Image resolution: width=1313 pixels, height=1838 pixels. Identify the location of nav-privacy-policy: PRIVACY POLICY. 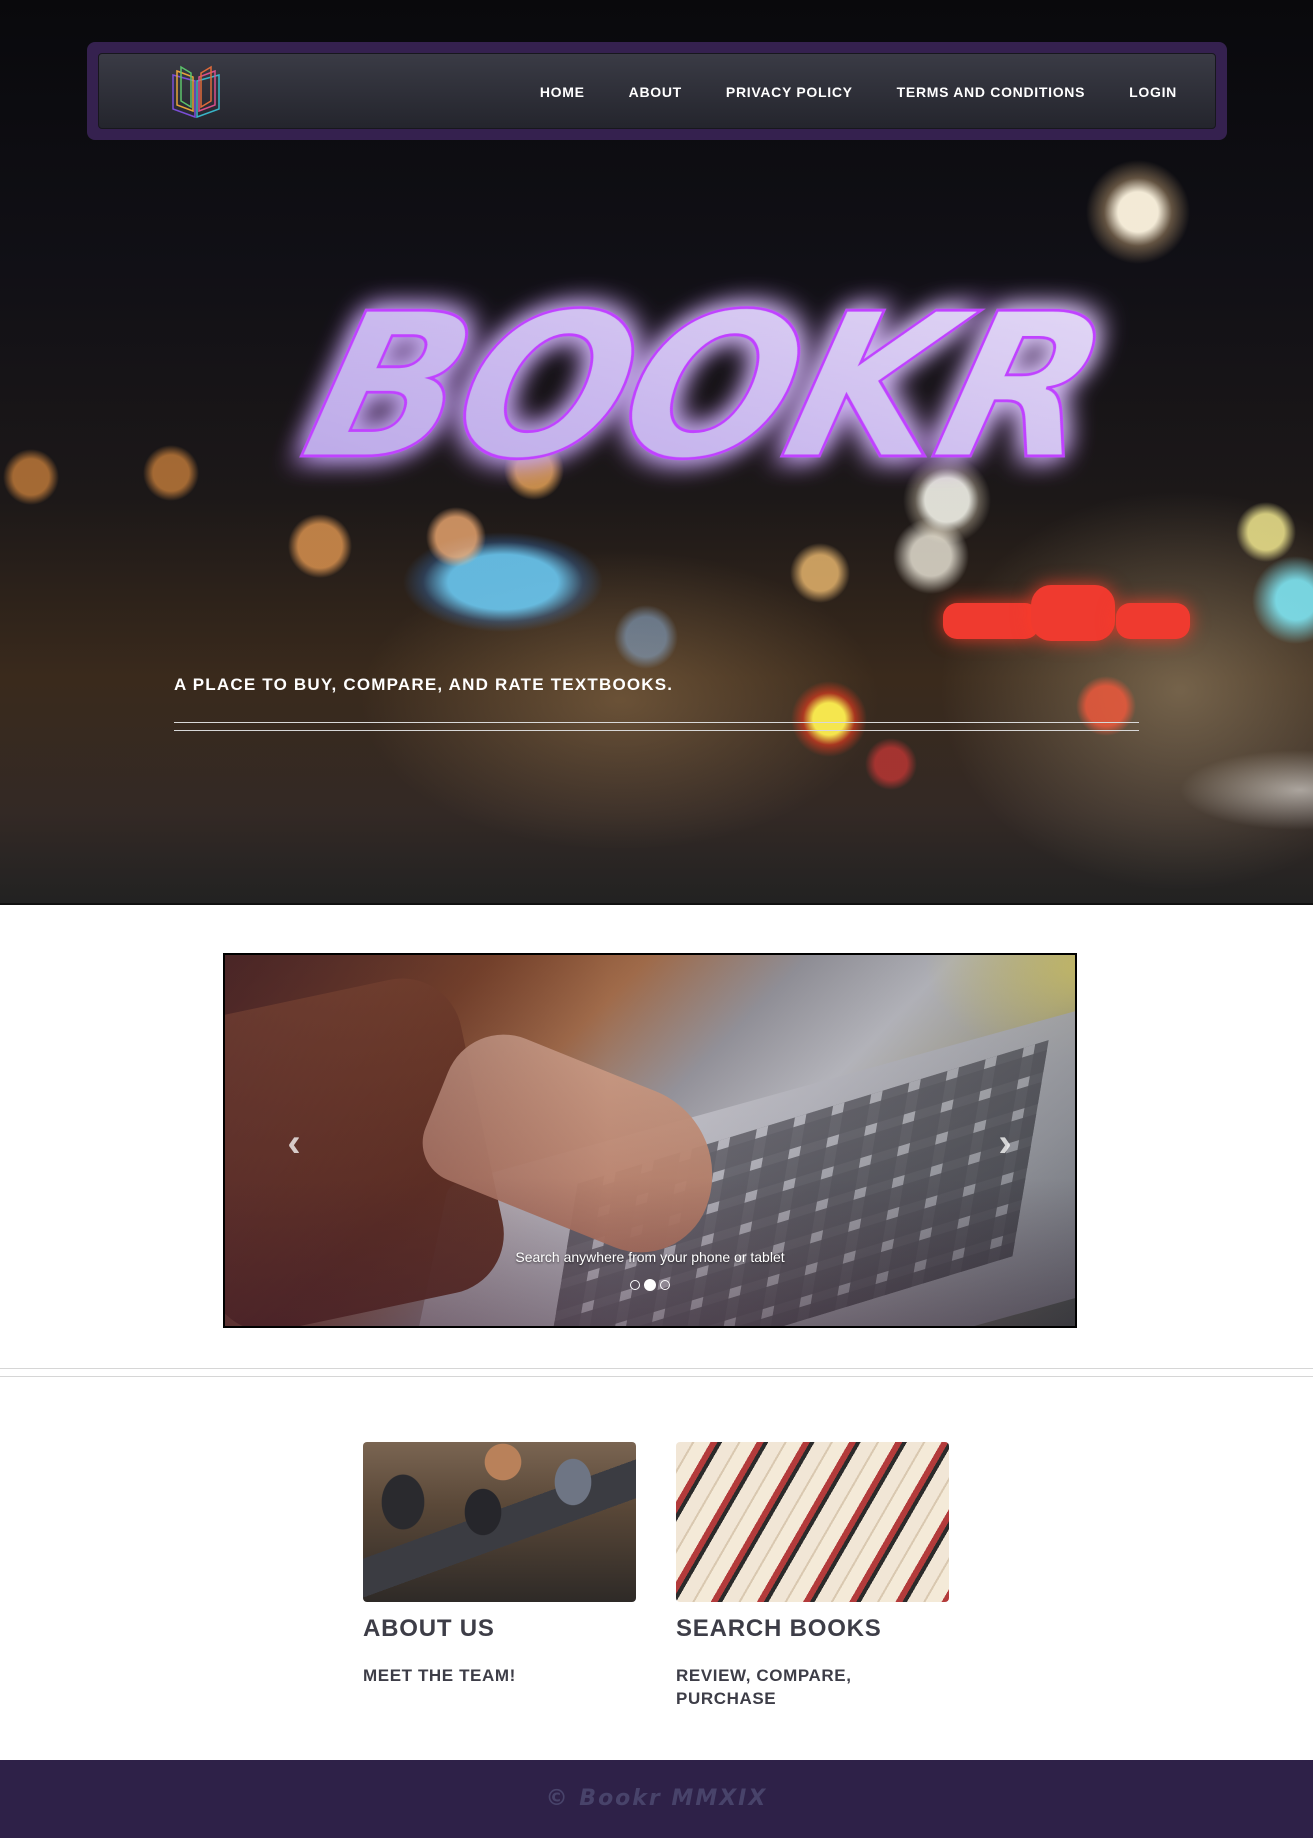
(789, 92).